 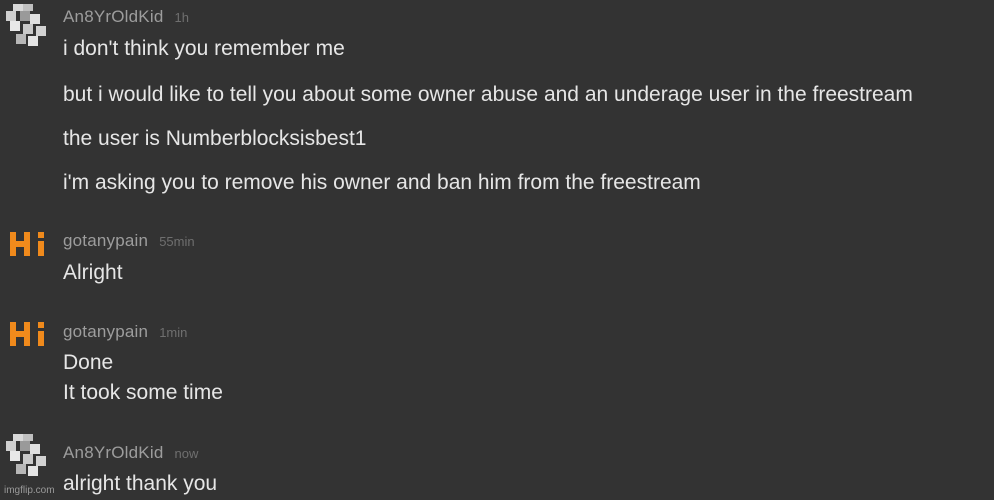 What do you see at coordinates (173, 332) in the screenshot?
I see `timestamp: 1min` at bounding box center [173, 332].